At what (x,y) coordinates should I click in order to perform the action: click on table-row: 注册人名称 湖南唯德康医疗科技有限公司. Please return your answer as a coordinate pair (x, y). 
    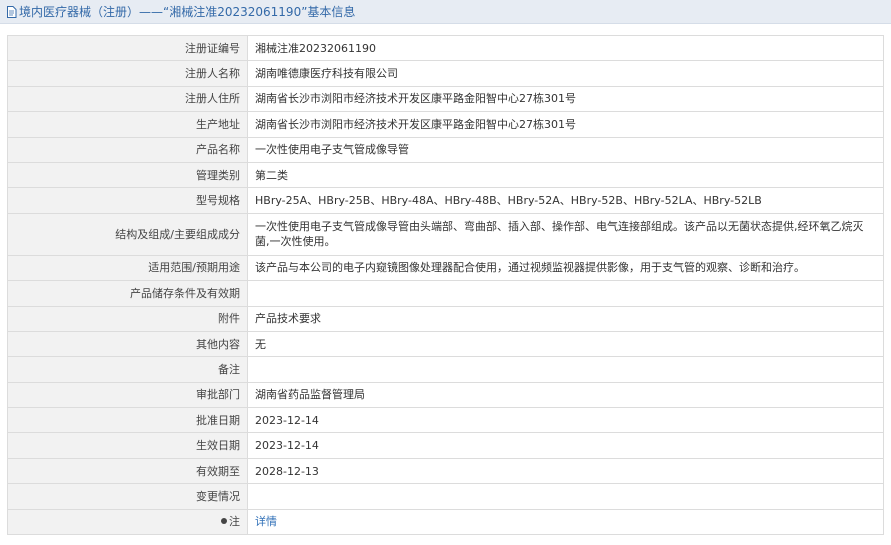
    Looking at the image, I should click on (445, 73).